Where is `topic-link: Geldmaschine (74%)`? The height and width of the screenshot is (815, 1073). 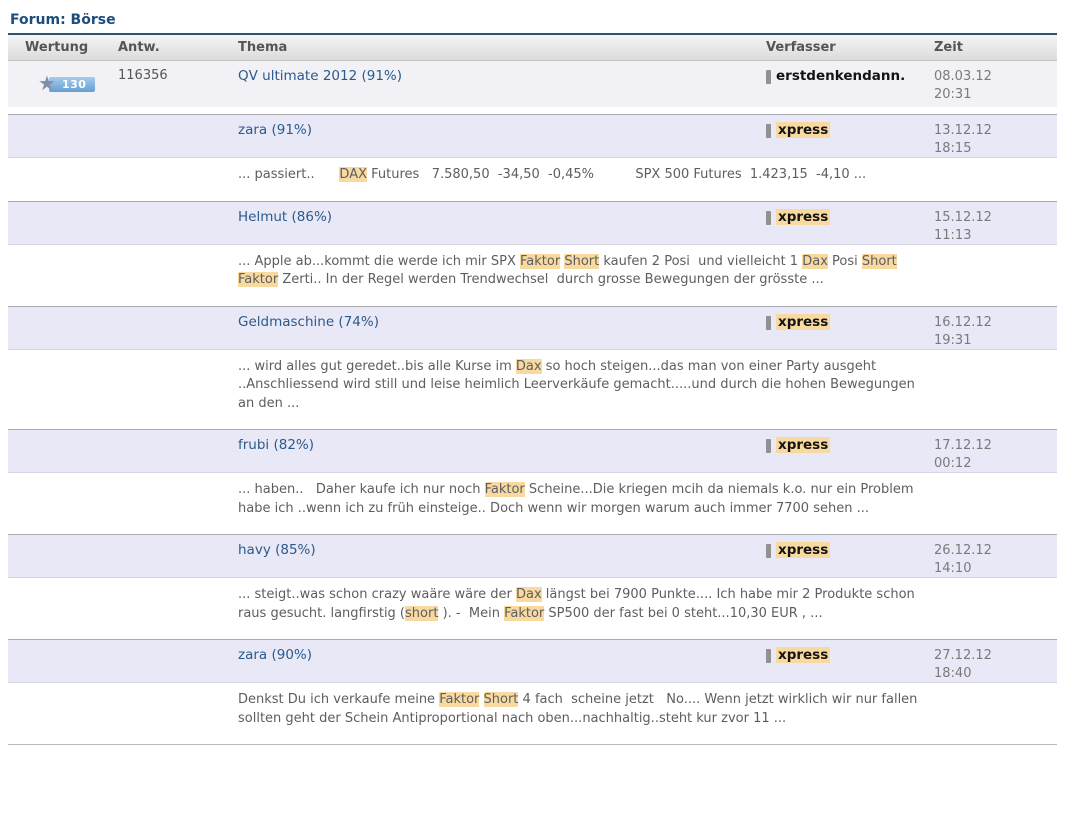
topic-link: Geldmaschine (74%) is located at coordinates (308, 322).